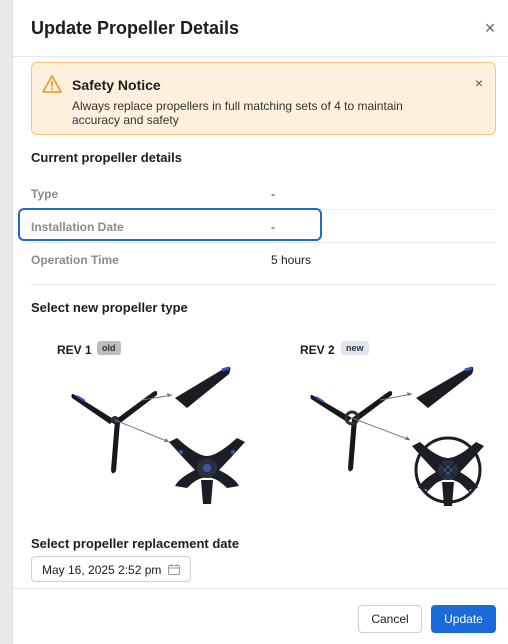 This screenshot has width=508, height=644. I want to click on select-type-title: Select new propeller type, so click(109, 307).